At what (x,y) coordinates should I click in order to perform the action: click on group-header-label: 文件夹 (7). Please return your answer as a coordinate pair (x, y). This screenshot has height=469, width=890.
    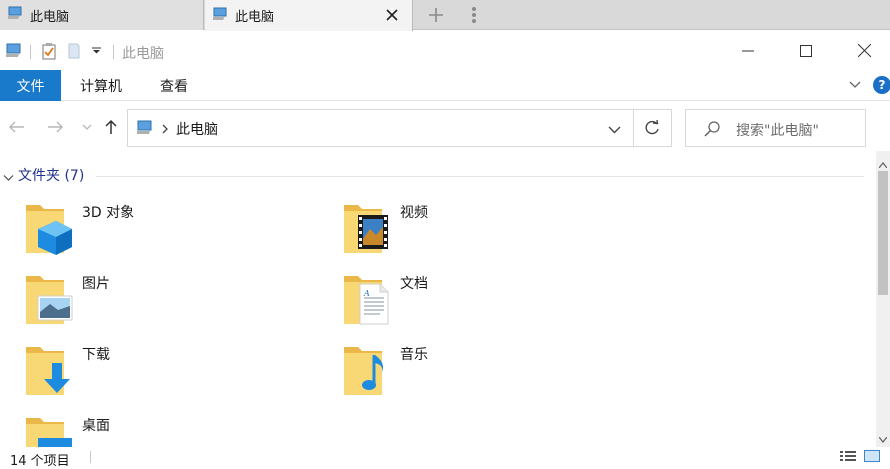
    Looking at the image, I should click on (51, 176).